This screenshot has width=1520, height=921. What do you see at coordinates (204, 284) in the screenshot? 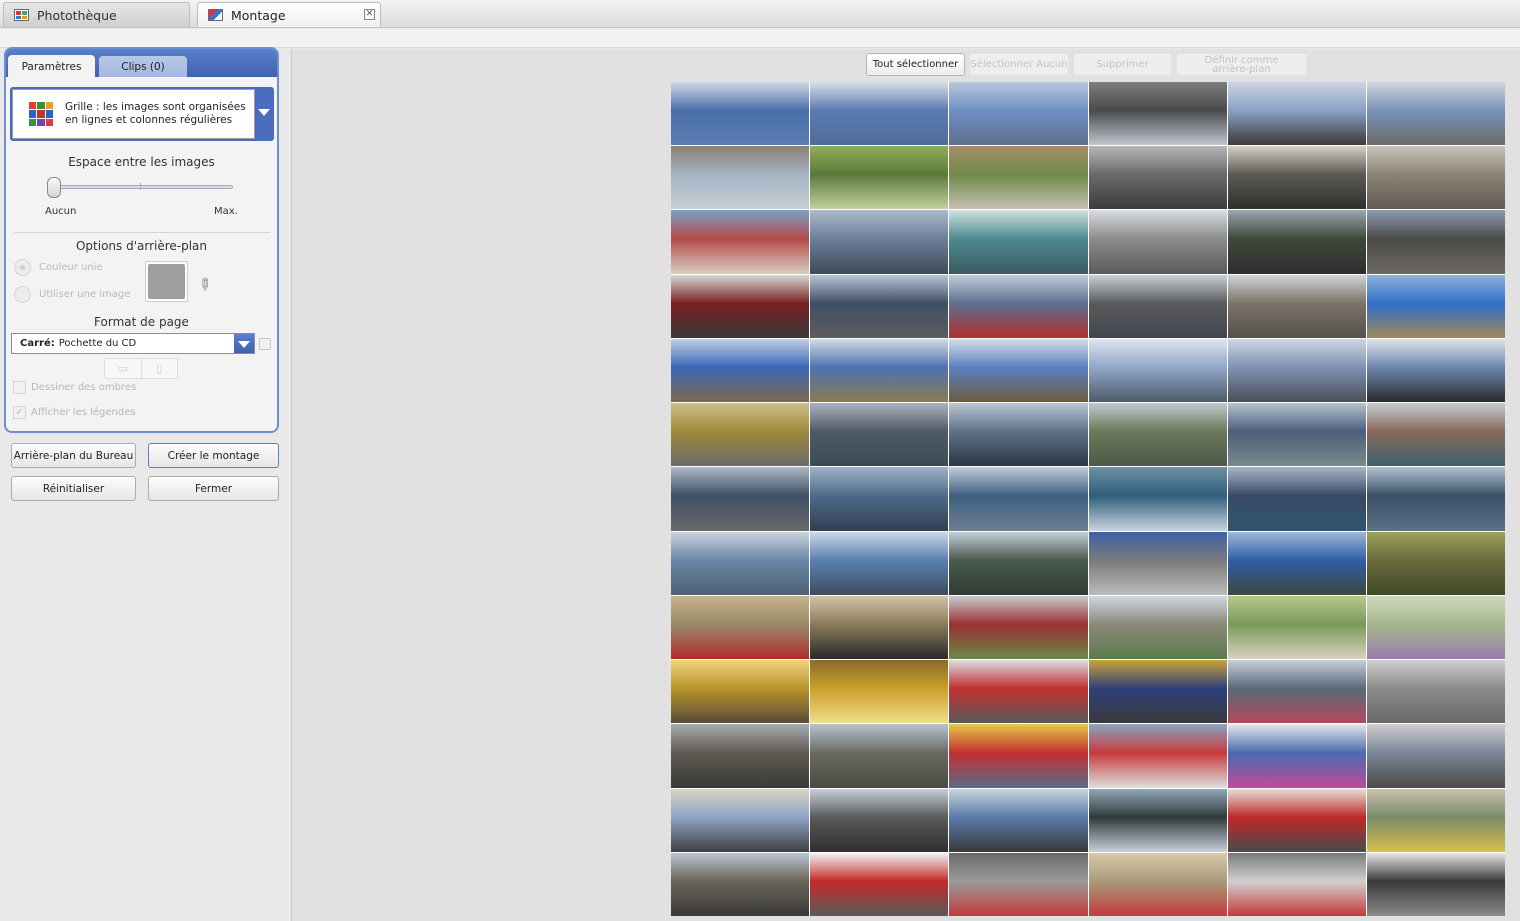
I see `eyedropper-icon: ✎` at bounding box center [204, 284].